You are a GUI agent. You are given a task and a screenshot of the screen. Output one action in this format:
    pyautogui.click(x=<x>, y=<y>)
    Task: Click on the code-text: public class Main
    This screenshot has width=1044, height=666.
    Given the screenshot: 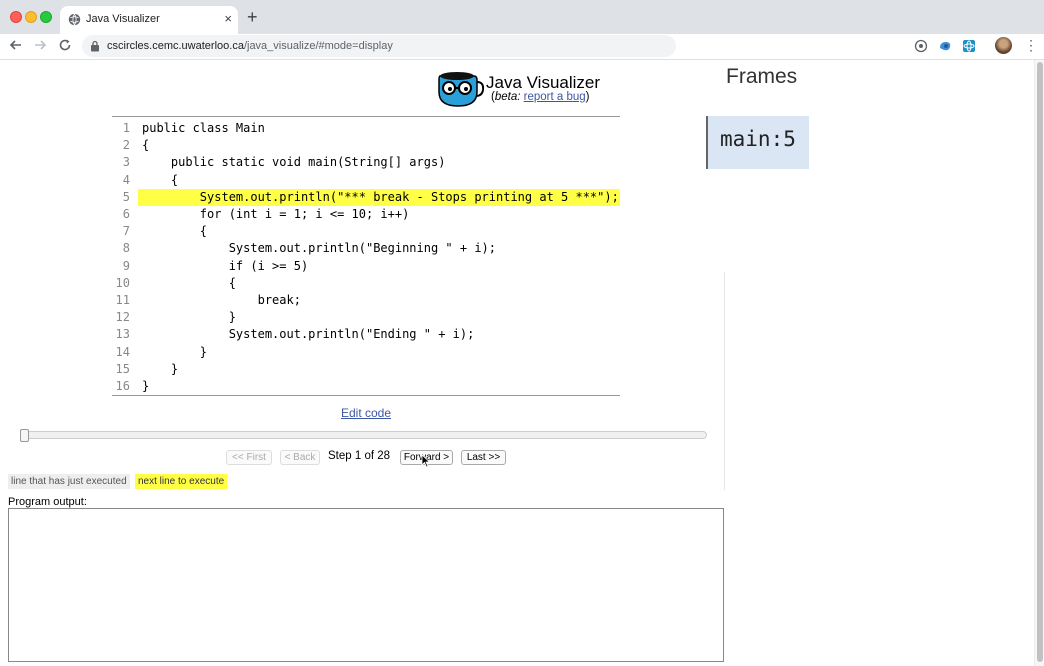 What is the action you would take?
    pyautogui.click(x=203, y=128)
    